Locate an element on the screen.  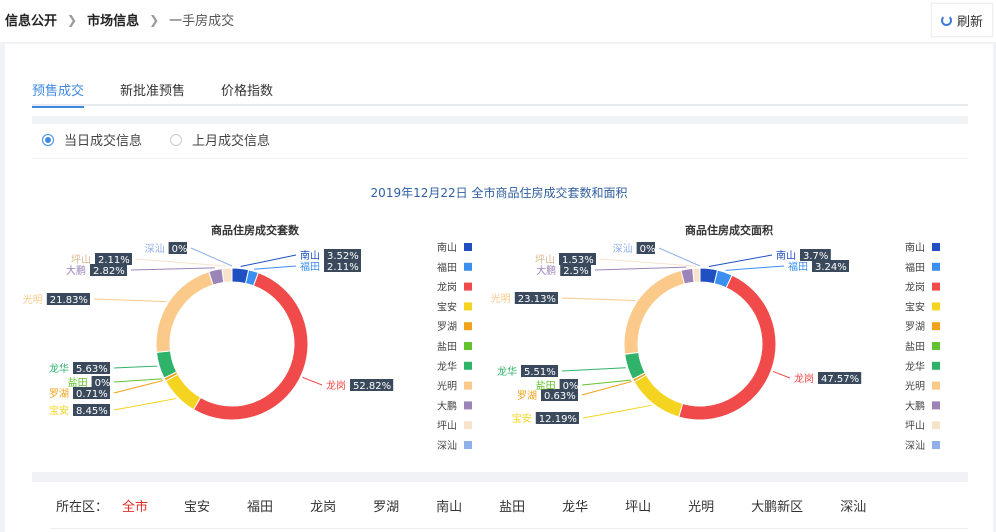
legend-swatch-luohu is located at coordinates (468, 326).